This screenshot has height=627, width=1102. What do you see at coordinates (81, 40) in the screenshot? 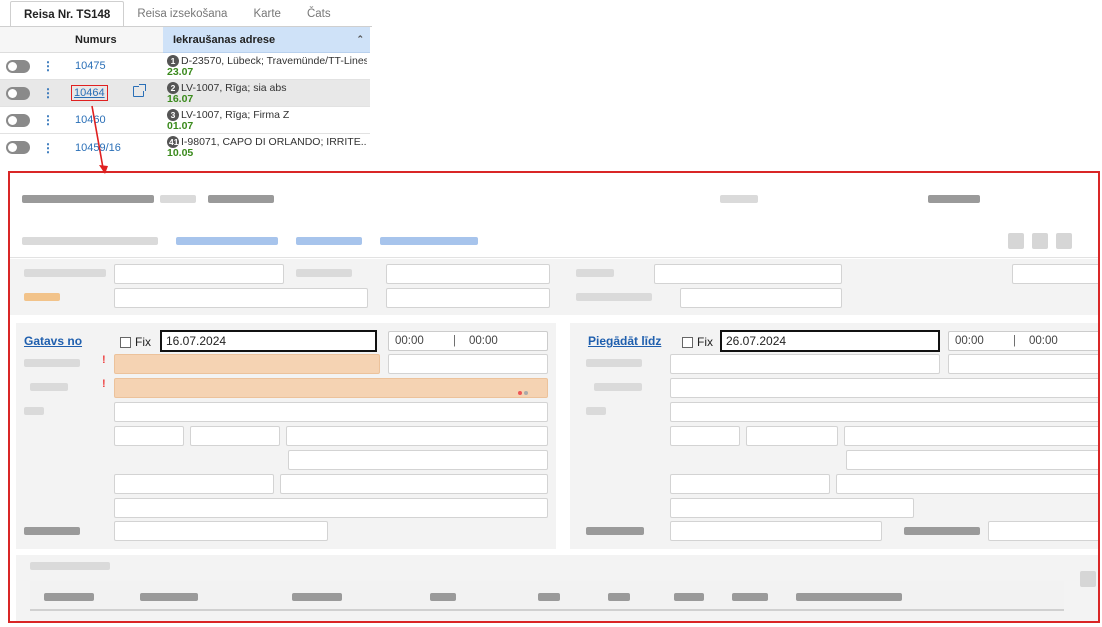
I see `column-header-number: Numurs` at bounding box center [81, 40].